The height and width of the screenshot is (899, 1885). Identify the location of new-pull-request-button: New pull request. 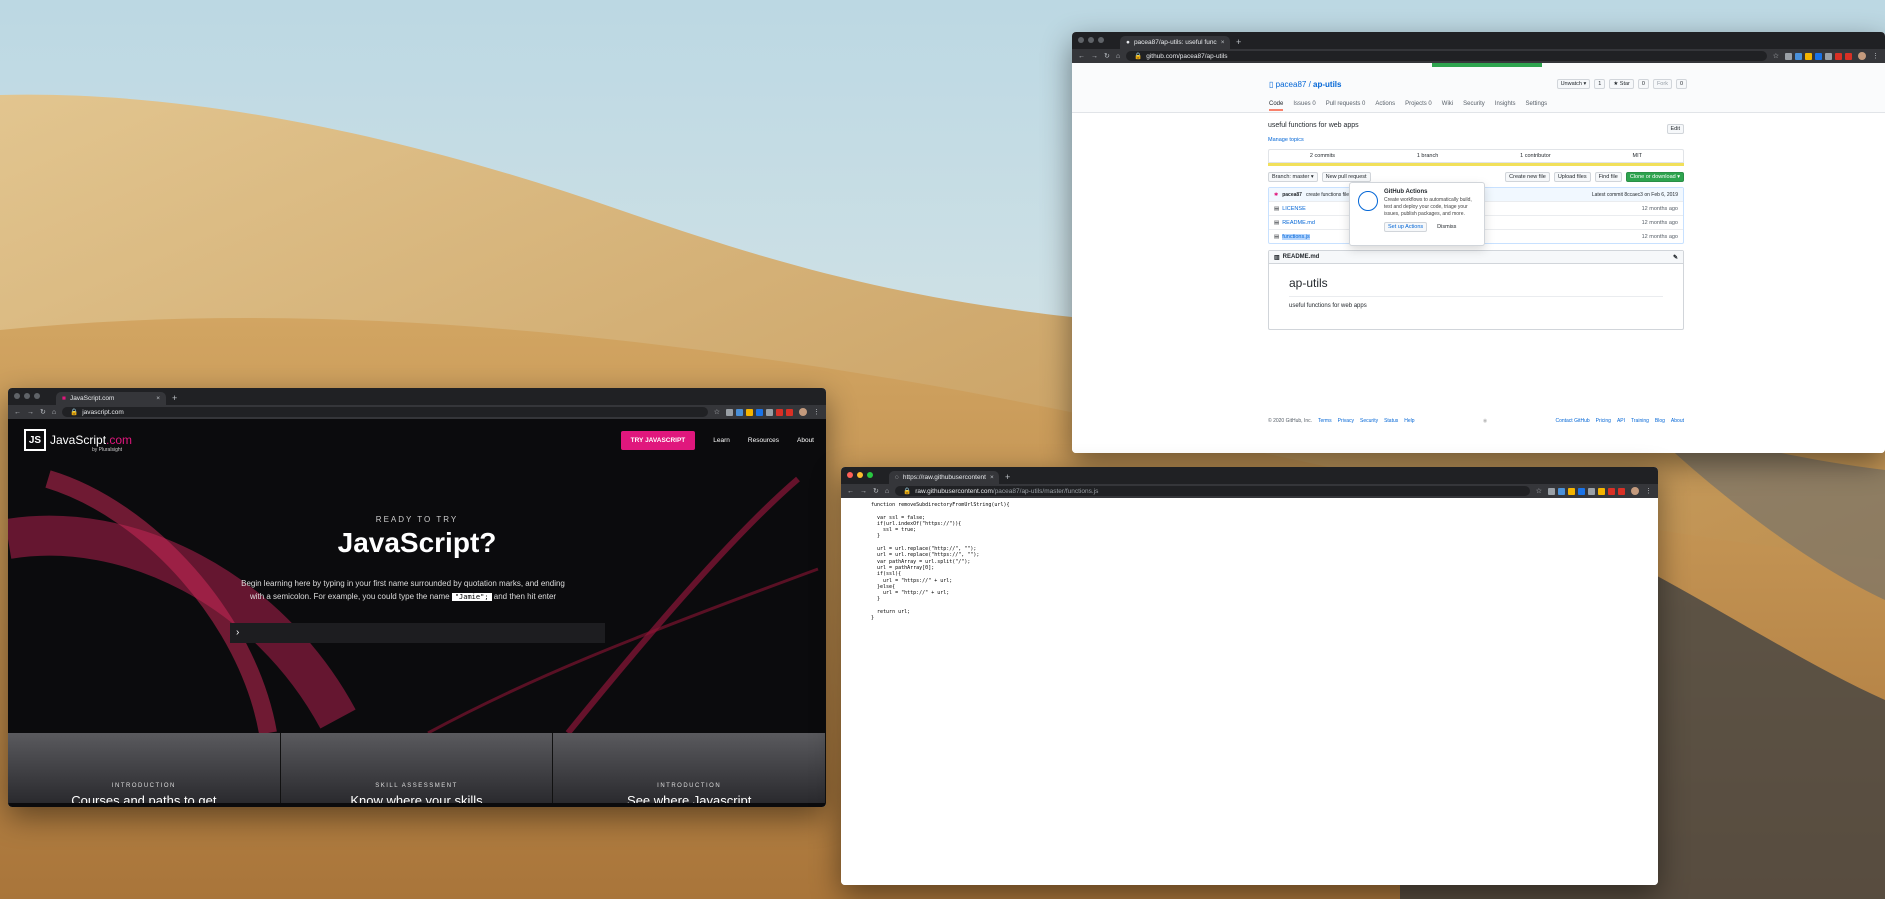
(1346, 177).